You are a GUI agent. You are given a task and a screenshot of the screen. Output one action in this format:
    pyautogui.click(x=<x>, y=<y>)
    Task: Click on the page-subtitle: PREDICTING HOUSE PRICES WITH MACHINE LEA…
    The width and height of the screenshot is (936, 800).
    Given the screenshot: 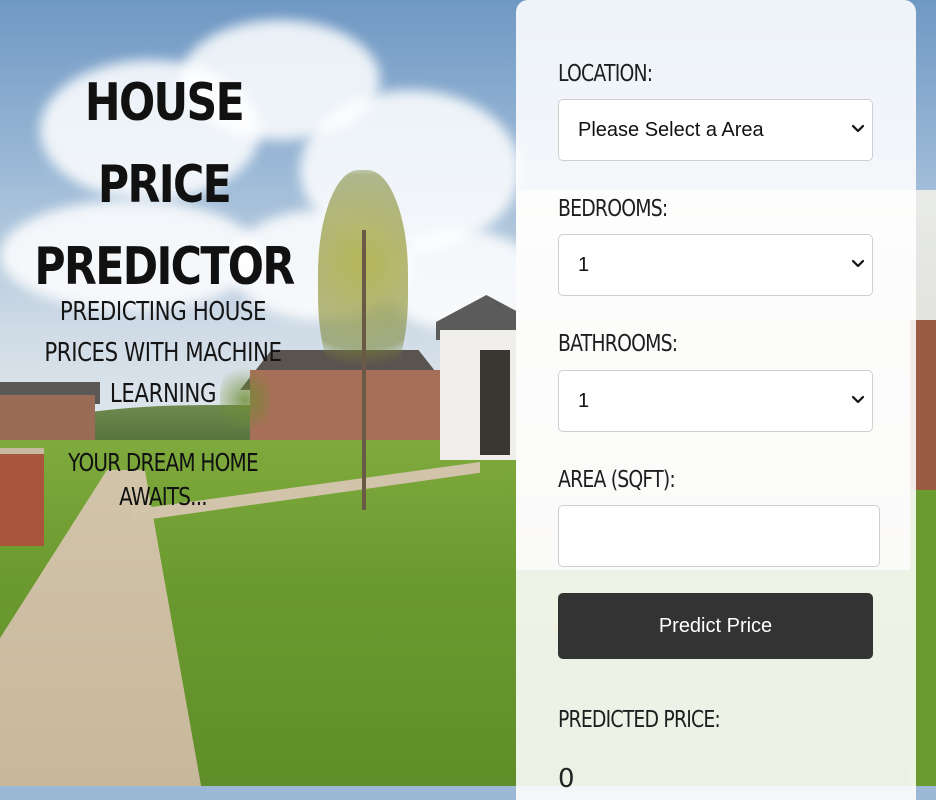 What is the action you would take?
    pyautogui.click(x=163, y=353)
    